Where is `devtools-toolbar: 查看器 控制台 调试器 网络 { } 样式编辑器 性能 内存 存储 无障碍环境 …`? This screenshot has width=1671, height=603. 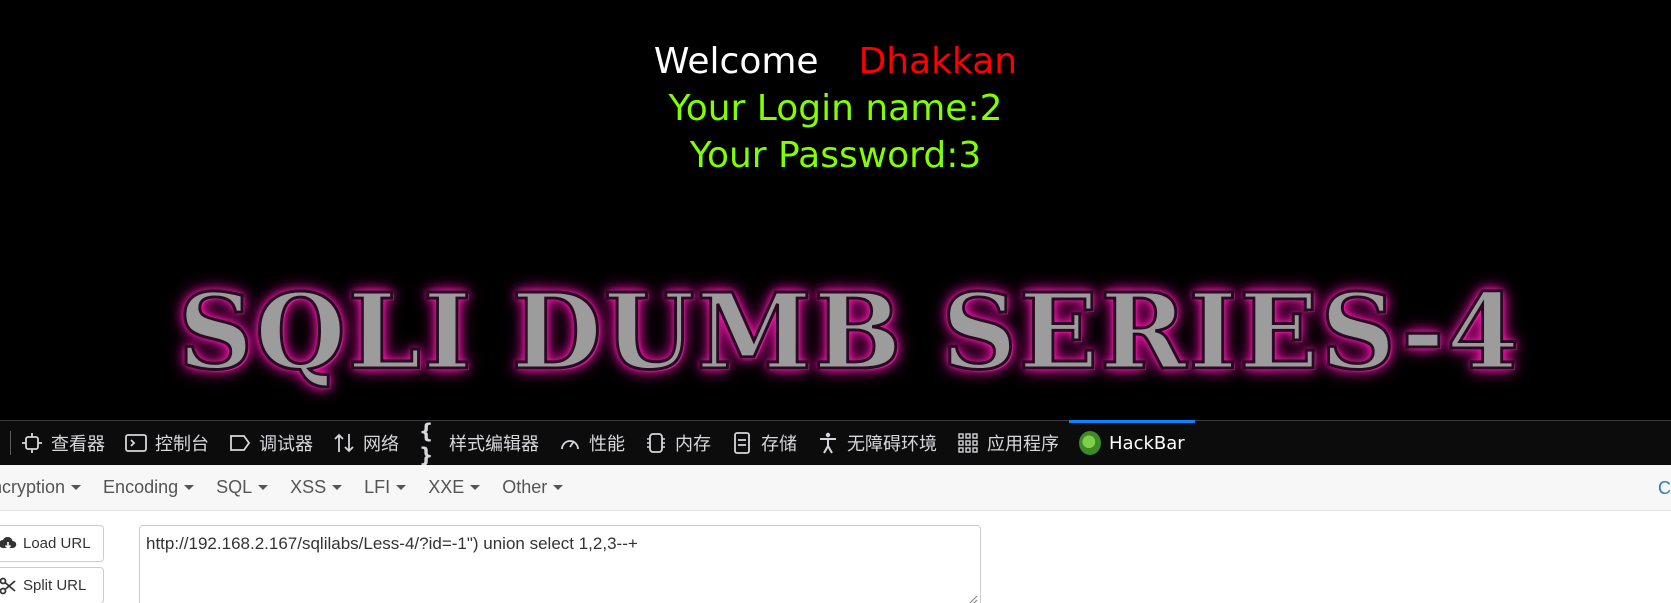 devtools-toolbar: 查看器 控制台 调试器 网络 { } 样式编辑器 性能 内存 存储 无障碍环境 … is located at coordinates (835, 443).